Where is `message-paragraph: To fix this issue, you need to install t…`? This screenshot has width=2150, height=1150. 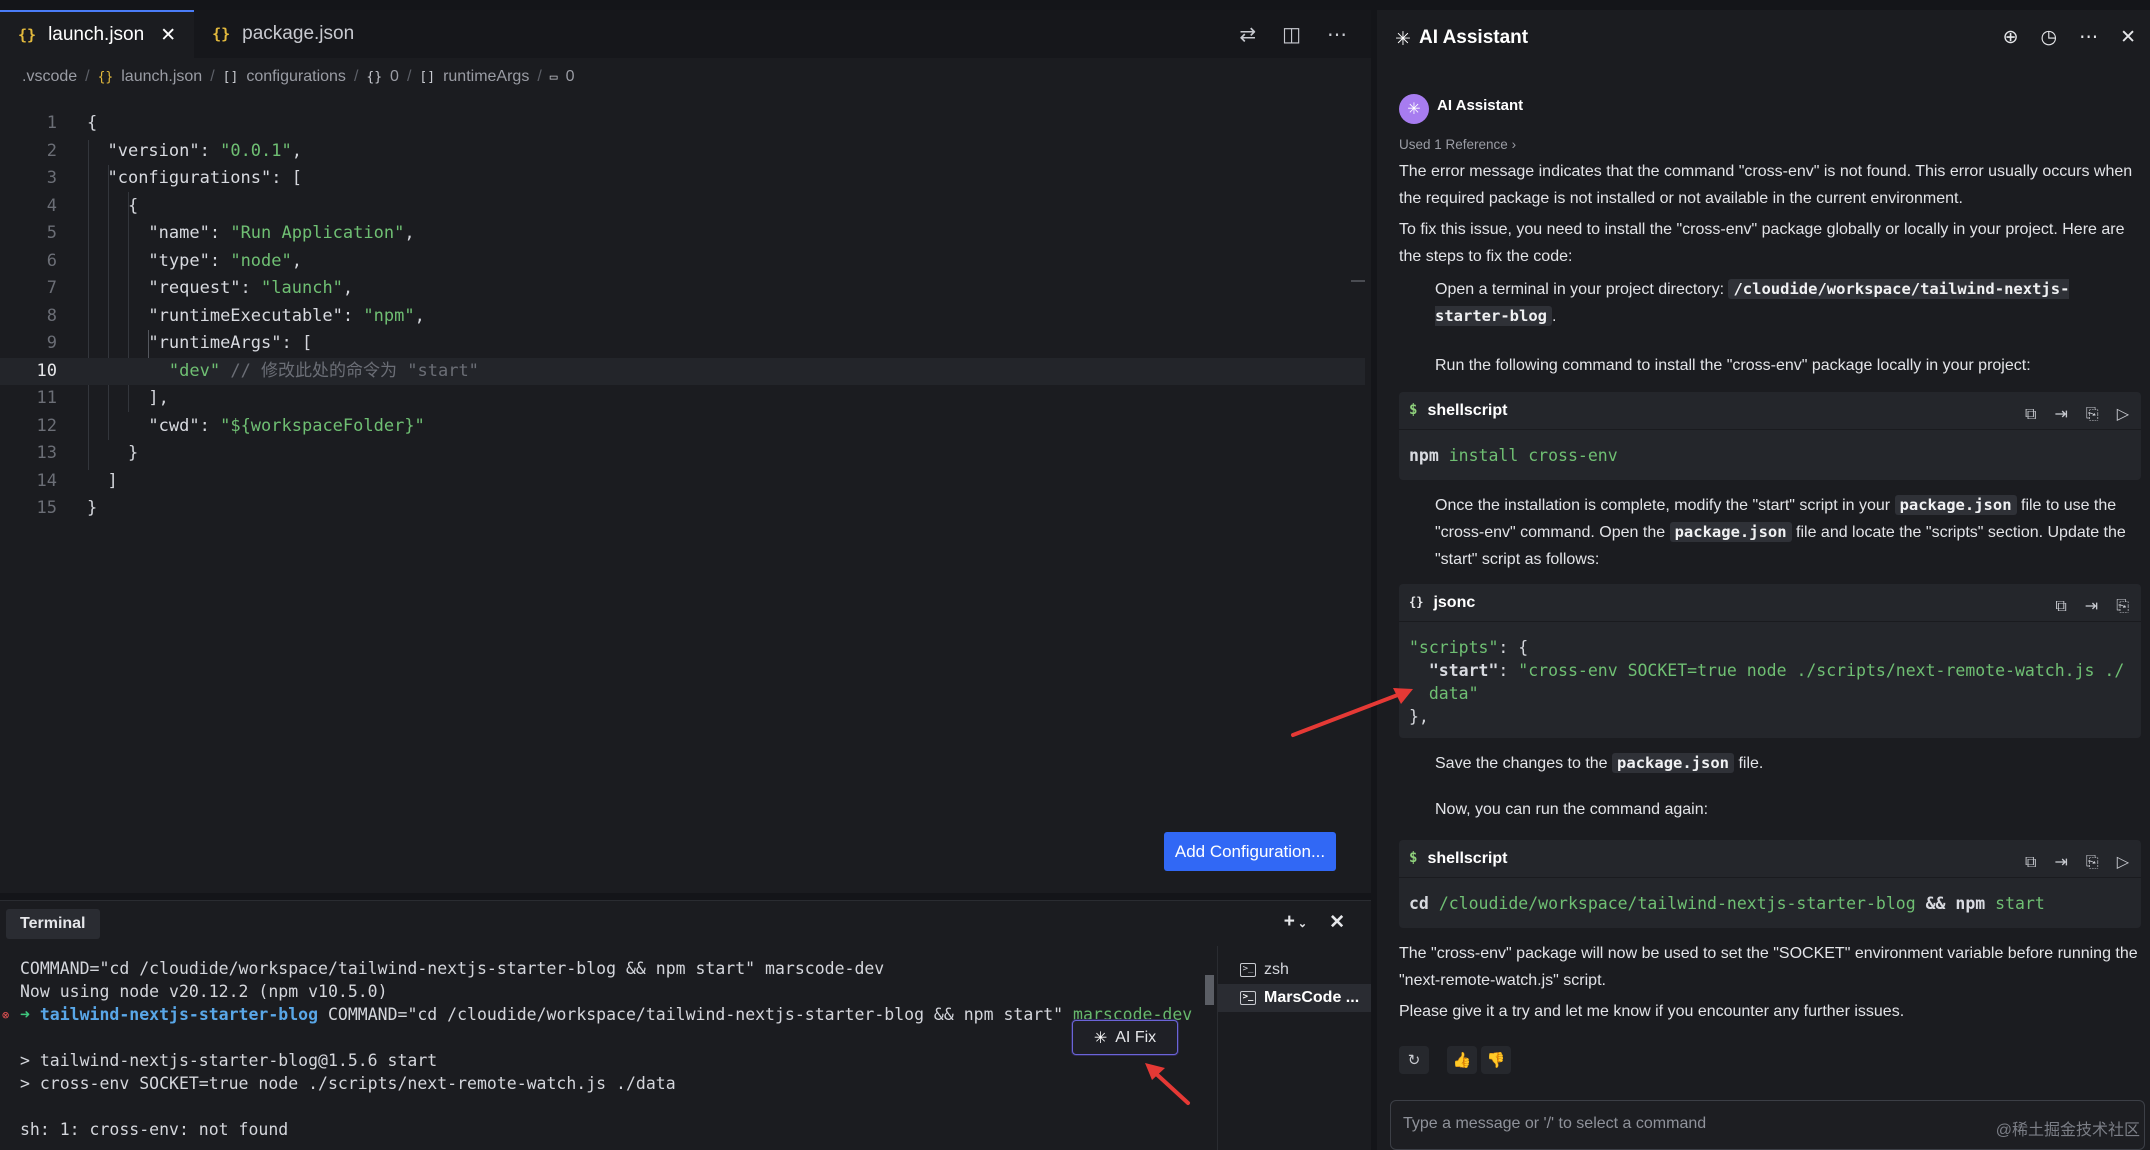 message-paragraph: To fix this issue, you need to install t… is located at coordinates (1762, 243).